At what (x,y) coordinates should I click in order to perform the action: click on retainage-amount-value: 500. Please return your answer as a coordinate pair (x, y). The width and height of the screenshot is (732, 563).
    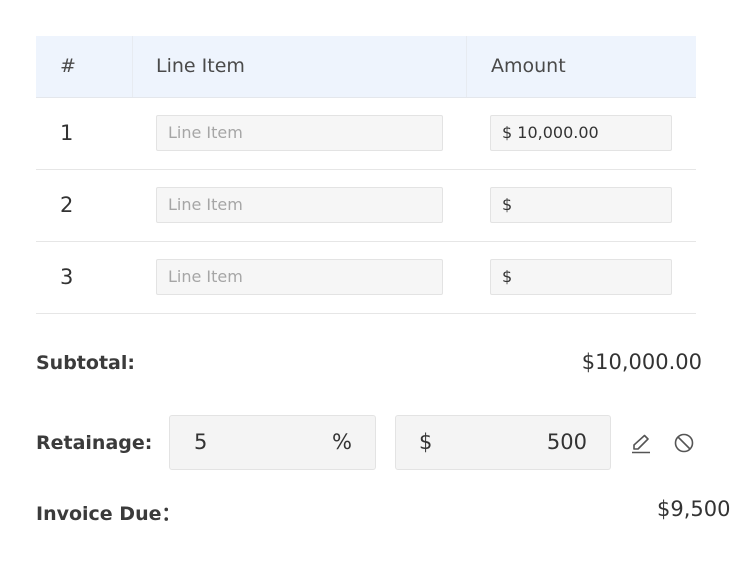
    Looking at the image, I should click on (566, 442).